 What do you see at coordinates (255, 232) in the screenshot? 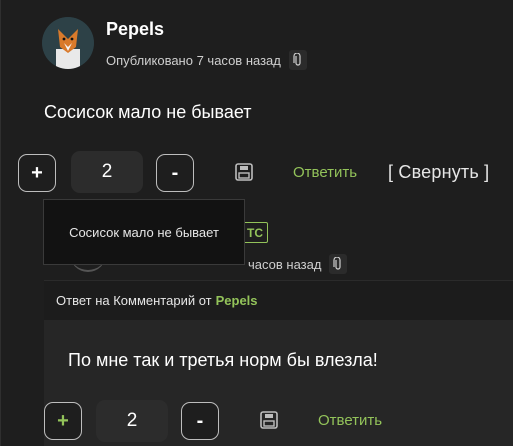
I see `status-badge: ТС` at bounding box center [255, 232].